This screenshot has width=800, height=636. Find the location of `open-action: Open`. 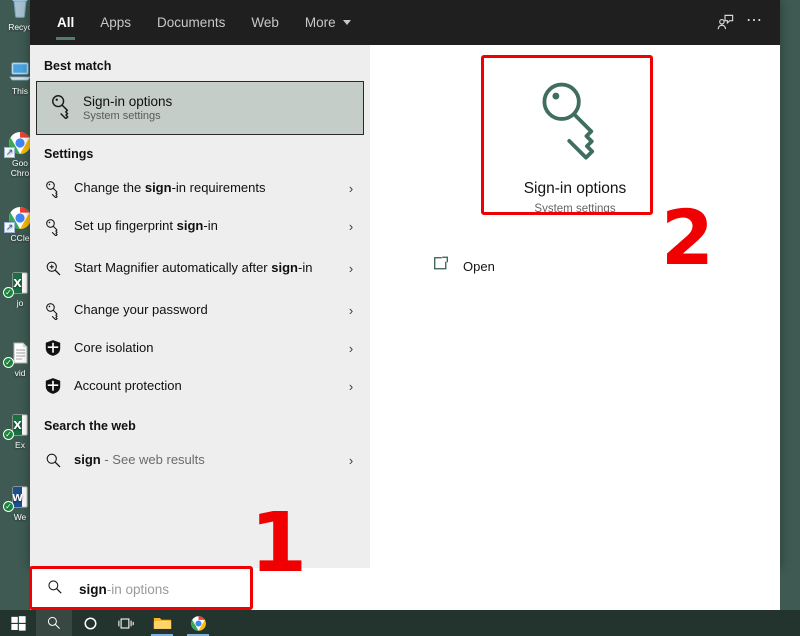

open-action: Open is located at coordinates (463, 266).